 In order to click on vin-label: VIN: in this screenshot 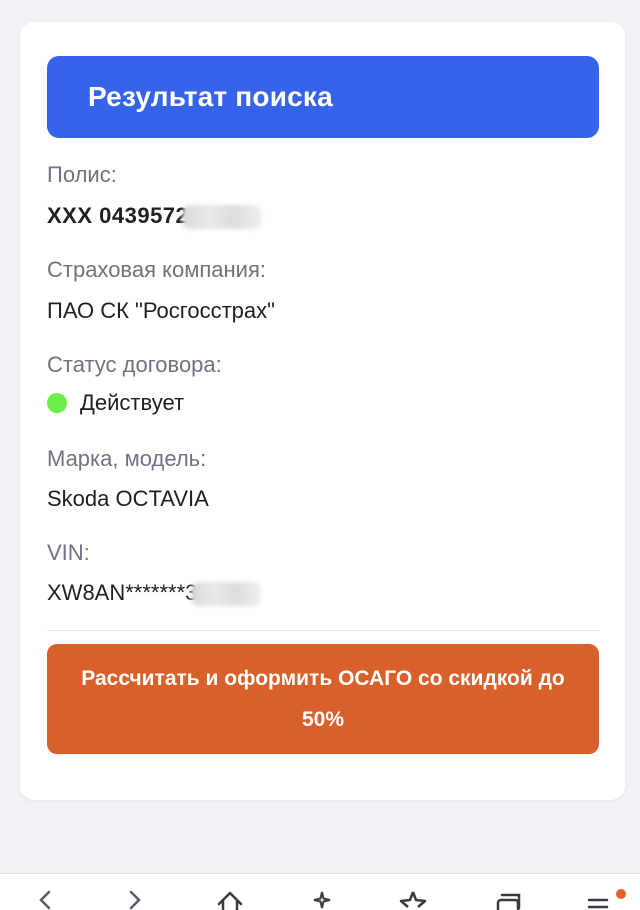, I will do `click(68, 552)`.